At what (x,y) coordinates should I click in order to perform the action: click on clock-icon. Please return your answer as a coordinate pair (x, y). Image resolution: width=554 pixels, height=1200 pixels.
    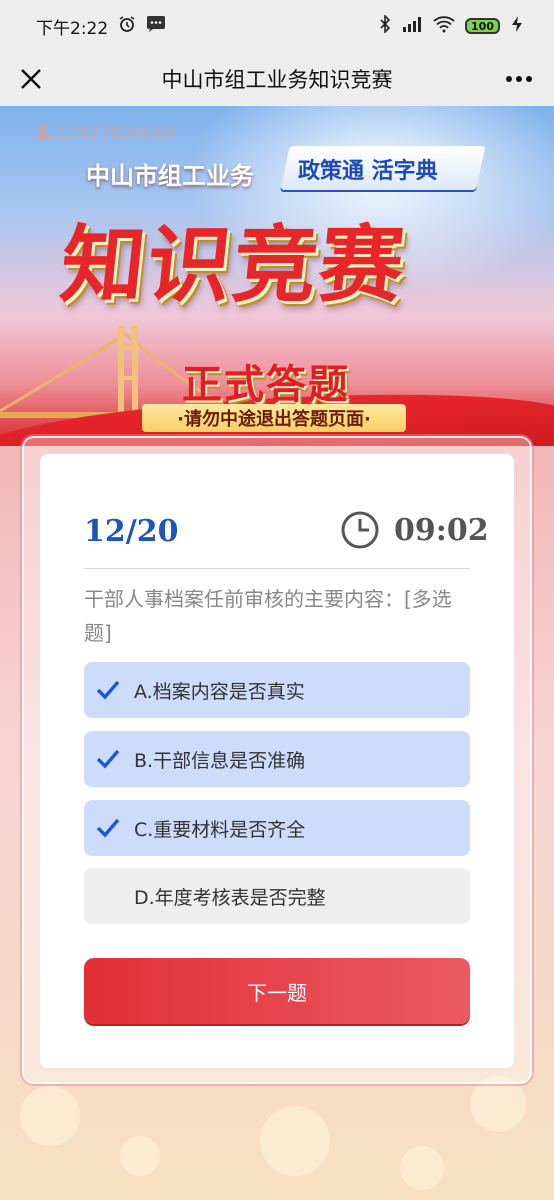
    Looking at the image, I should click on (360, 530).